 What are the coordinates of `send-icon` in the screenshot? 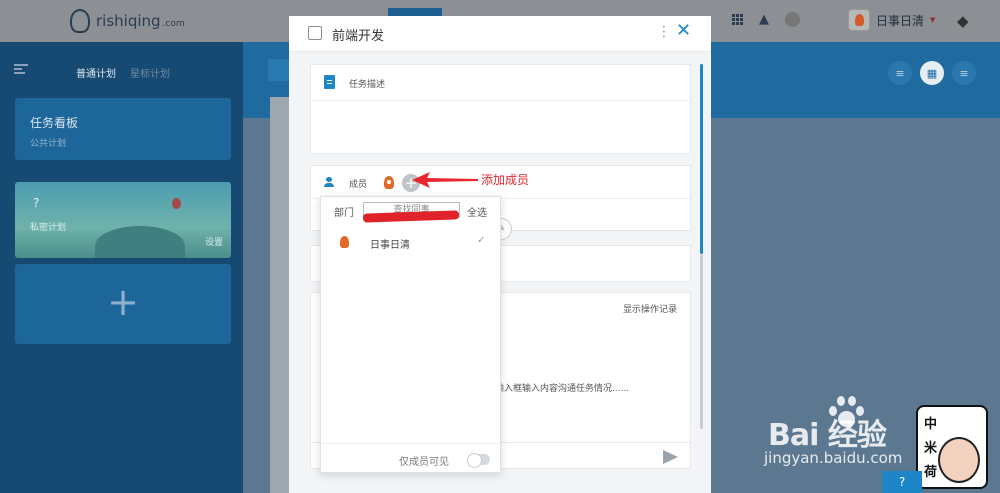 It's located at (670, 457).